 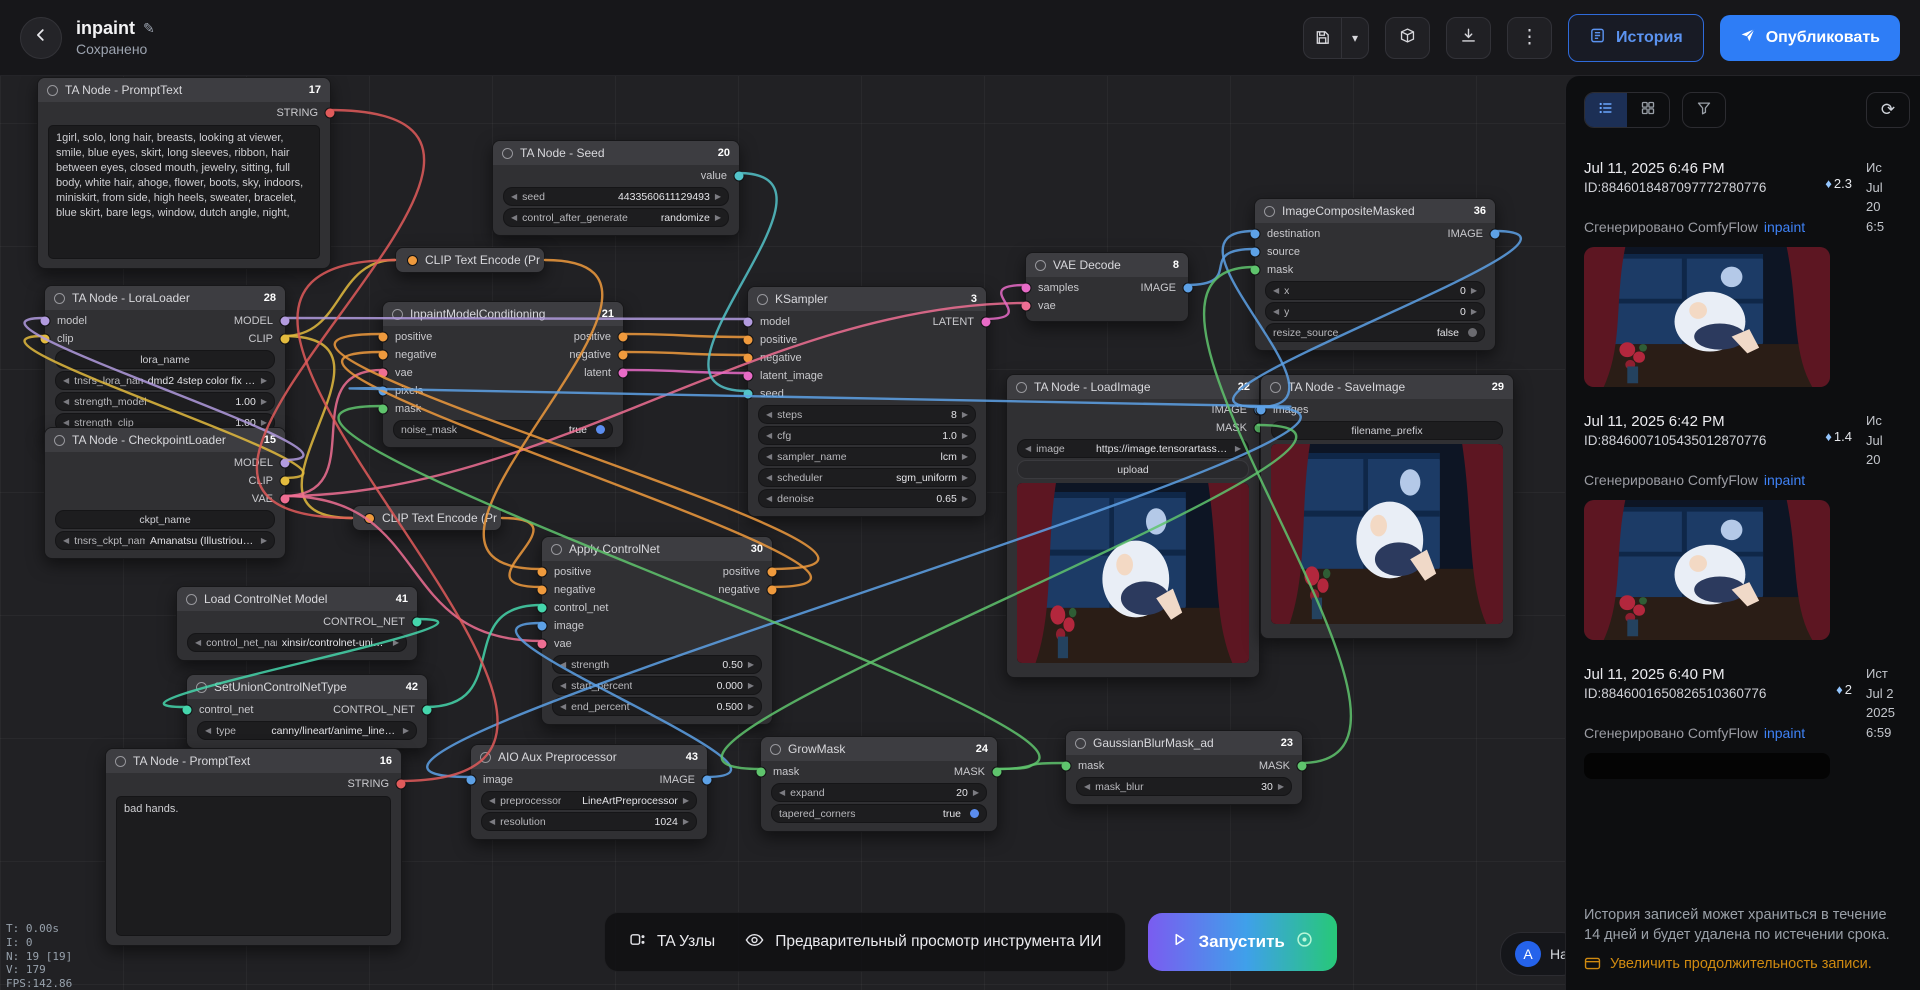 What do you see at coordinates (503, 429) in the screenshot?
I see `noise_mask-toggle: noise_mask true` at bounding box center [503, 429].